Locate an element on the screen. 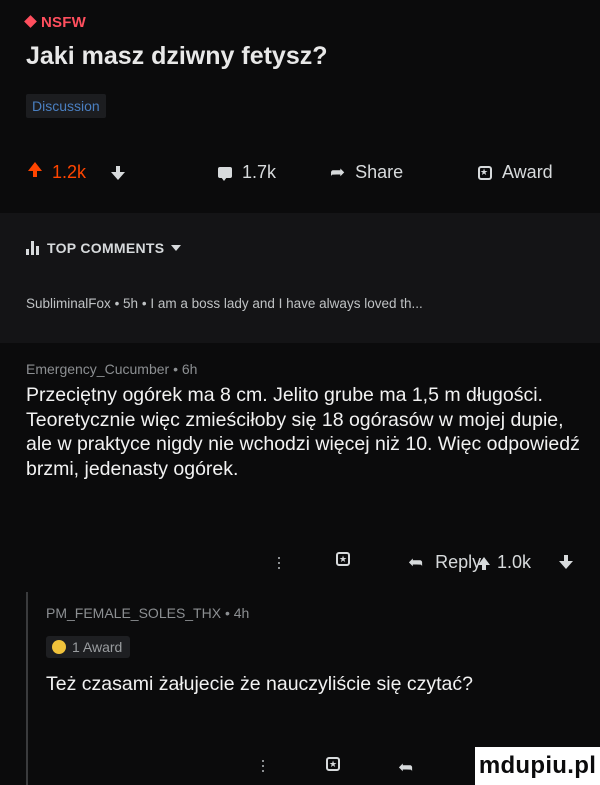 This screenshot has width=600, height=785. comment2-meta: PM_FEMALE_SOLES_THX • 4h is located at coordinates (148, 613).